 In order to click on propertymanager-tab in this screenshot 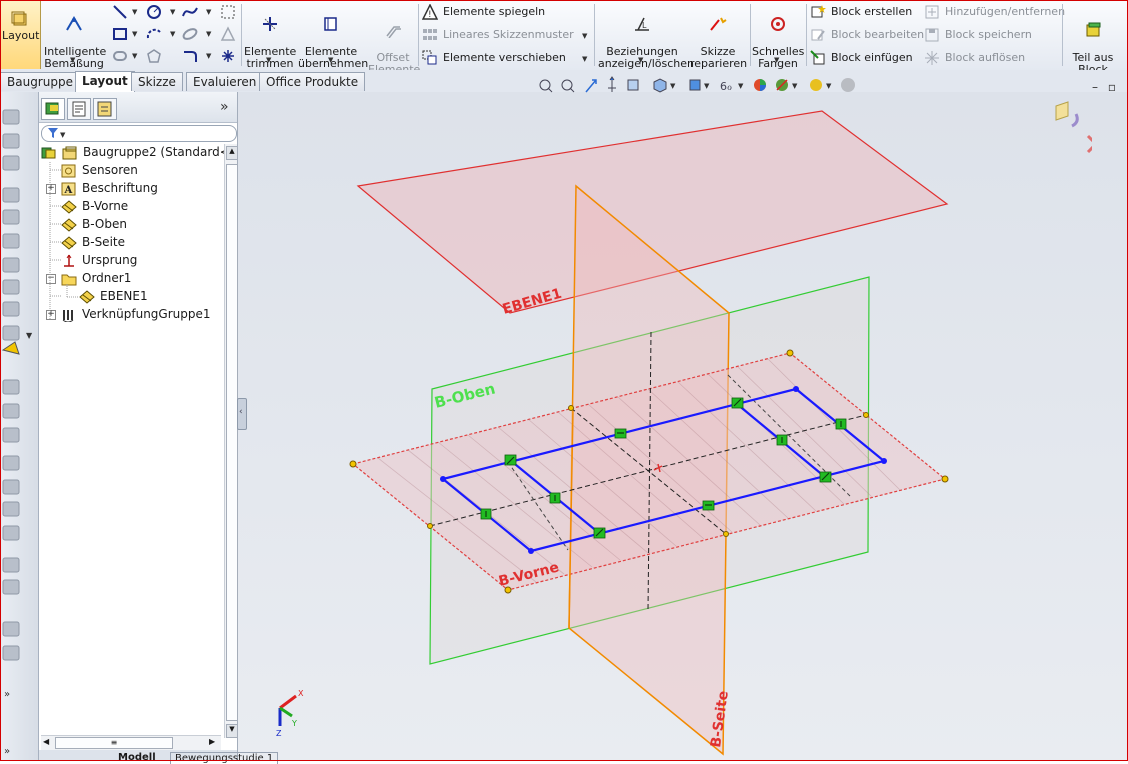, I will do `click(79, 109)`.